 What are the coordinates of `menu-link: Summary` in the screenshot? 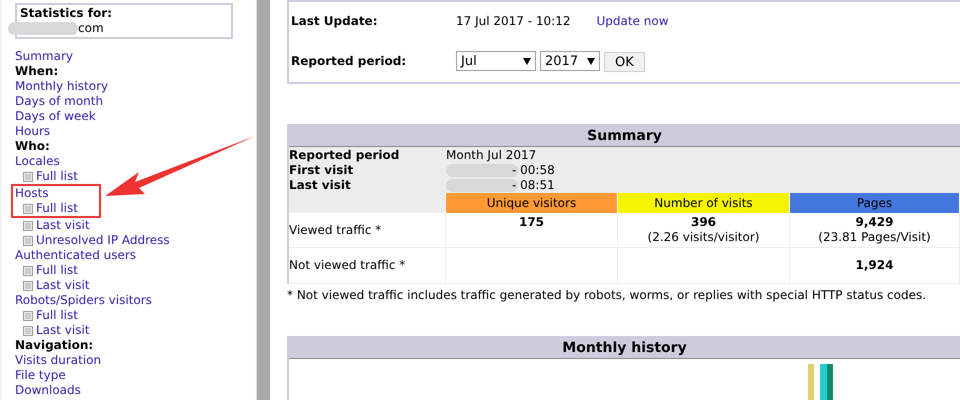 It's located at (44, 56).